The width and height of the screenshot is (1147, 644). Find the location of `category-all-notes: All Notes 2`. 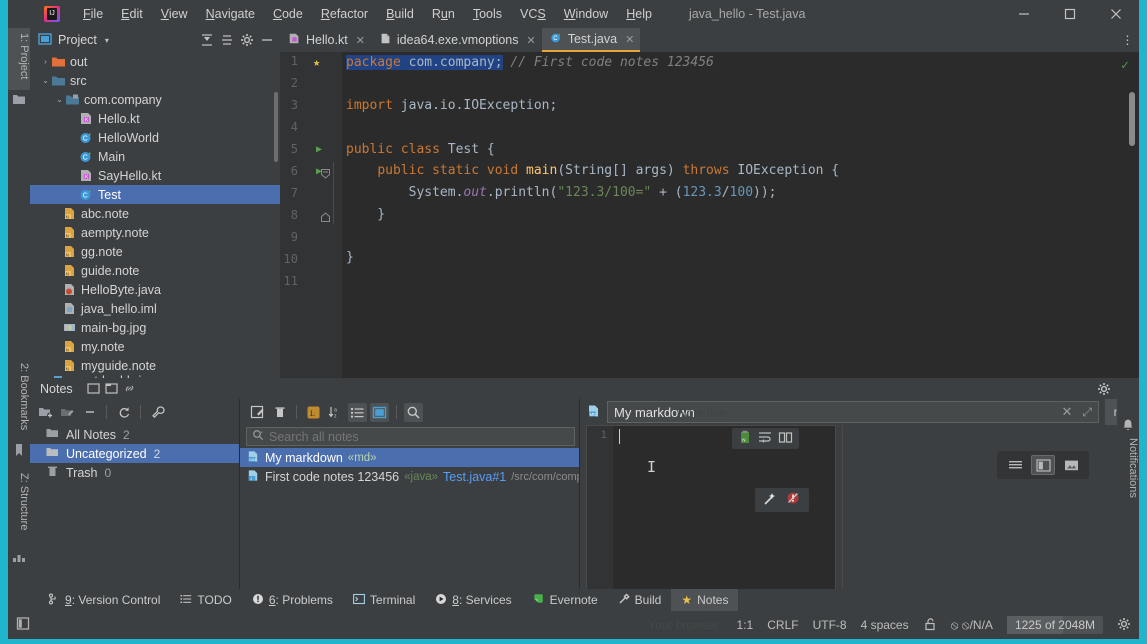

category-all-notes: All Notes 2 is located at coordinates (134, 434).